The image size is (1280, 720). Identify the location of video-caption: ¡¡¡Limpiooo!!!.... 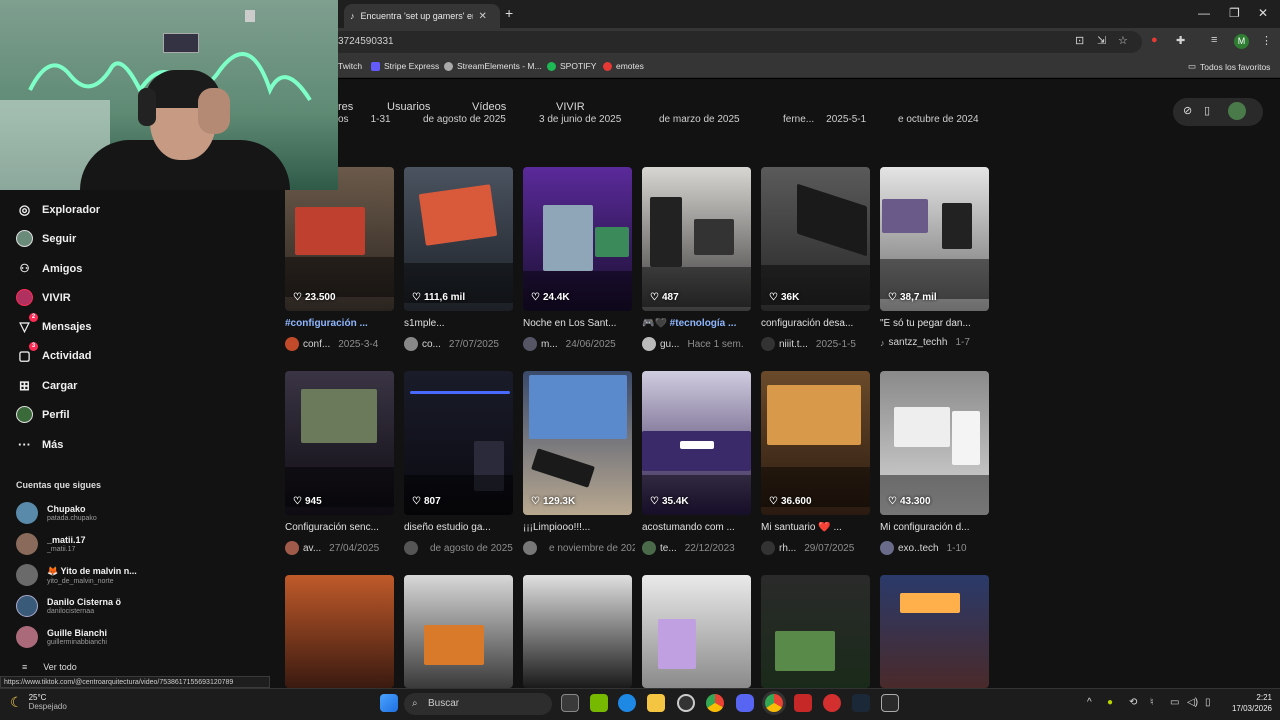
(579, 527).